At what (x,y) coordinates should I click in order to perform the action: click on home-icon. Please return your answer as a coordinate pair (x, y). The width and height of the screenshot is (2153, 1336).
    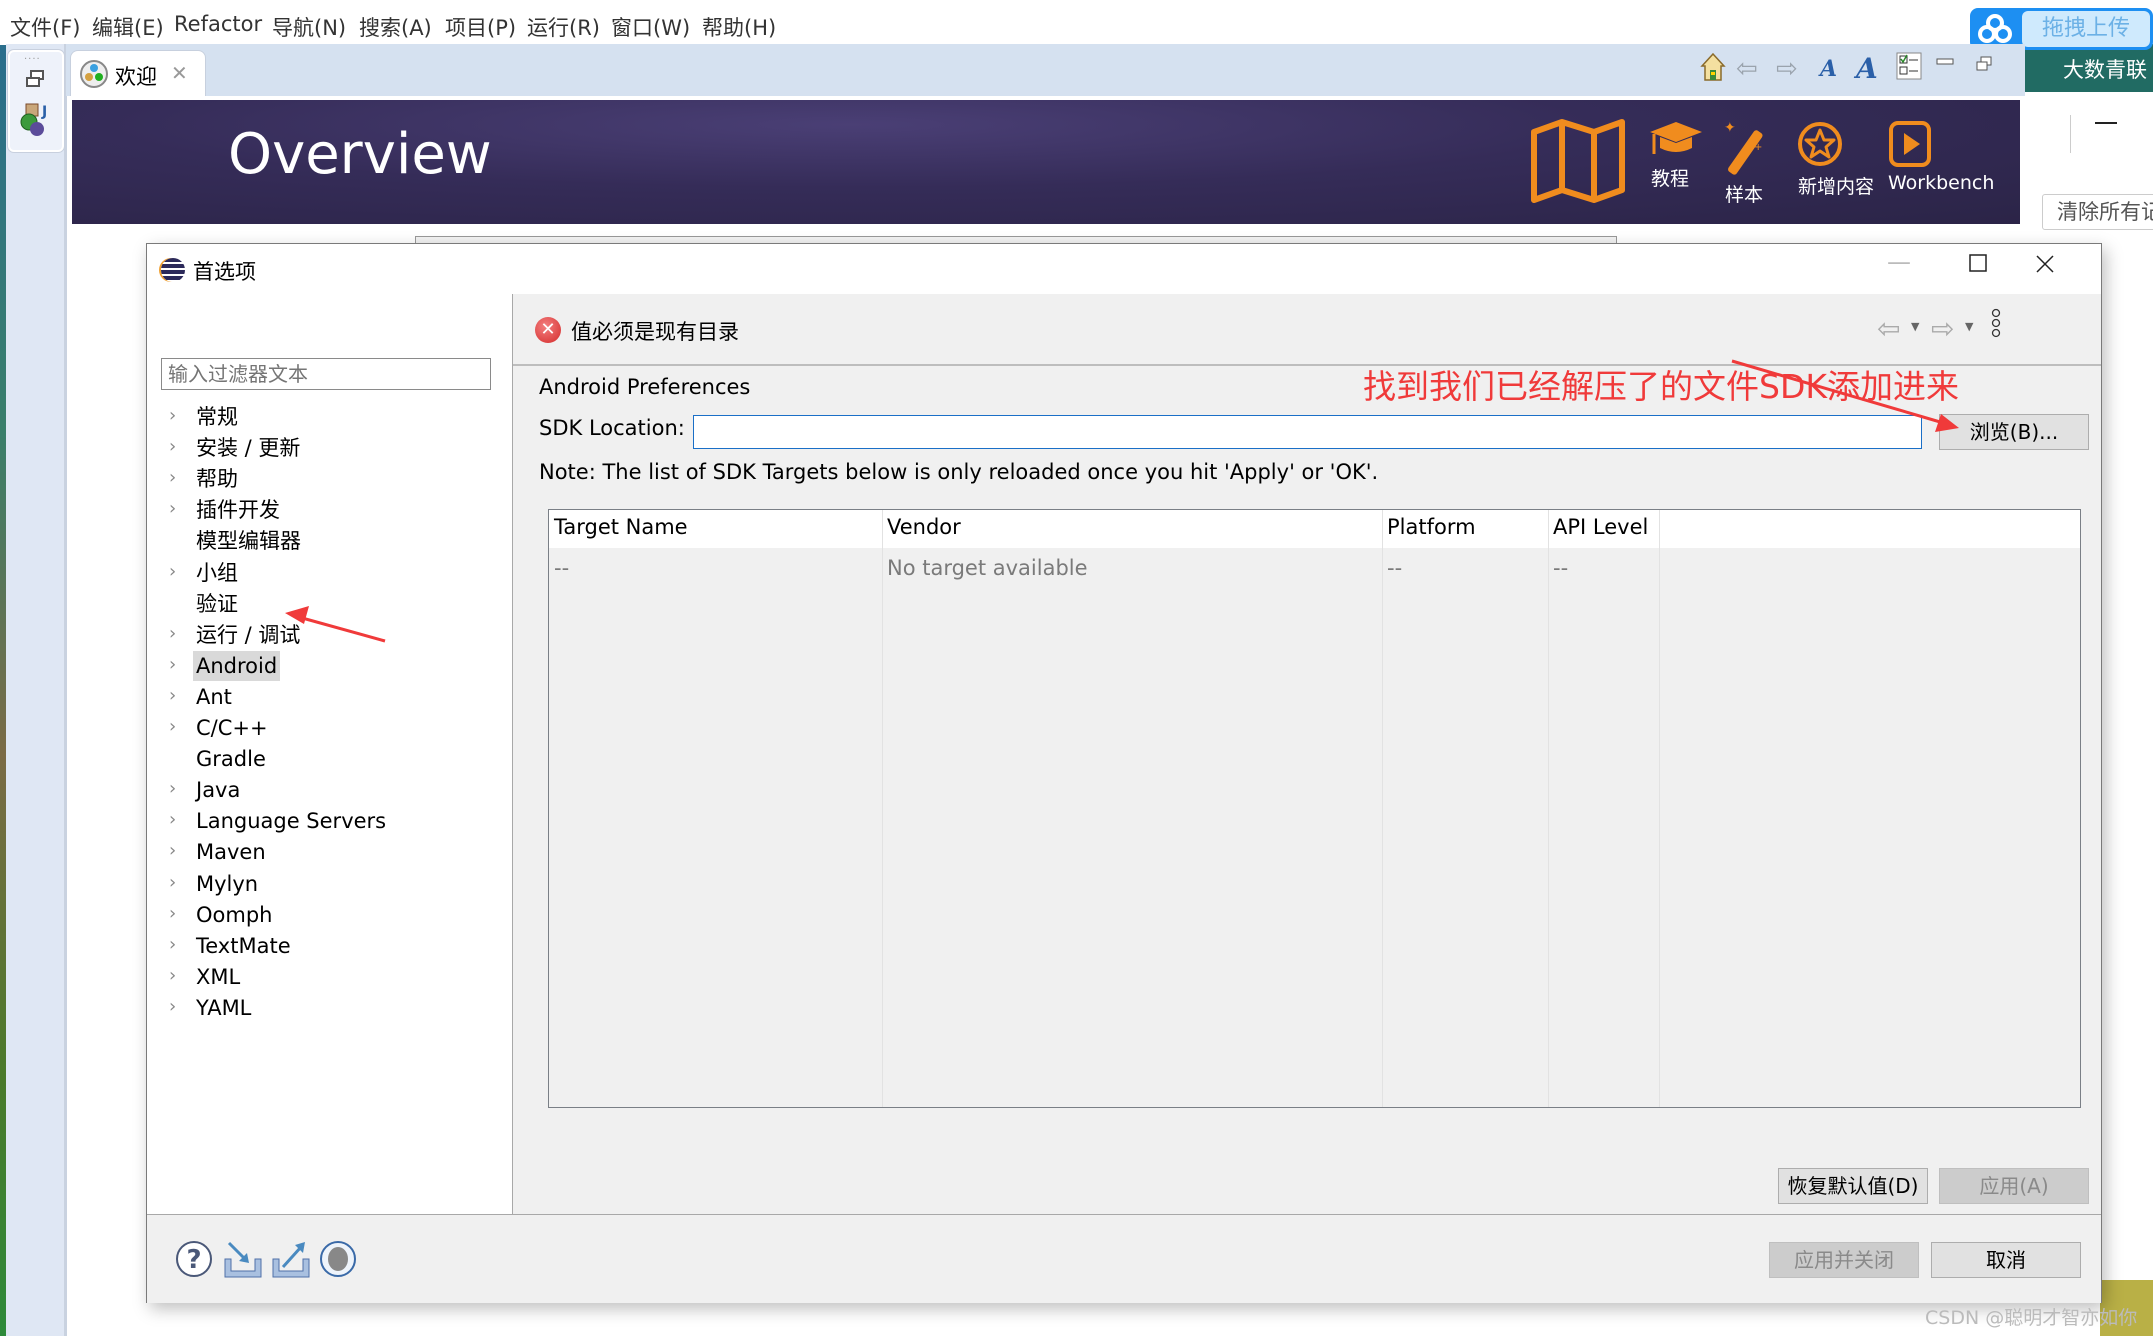
    Looking at the image, I should click on (1713, 67).